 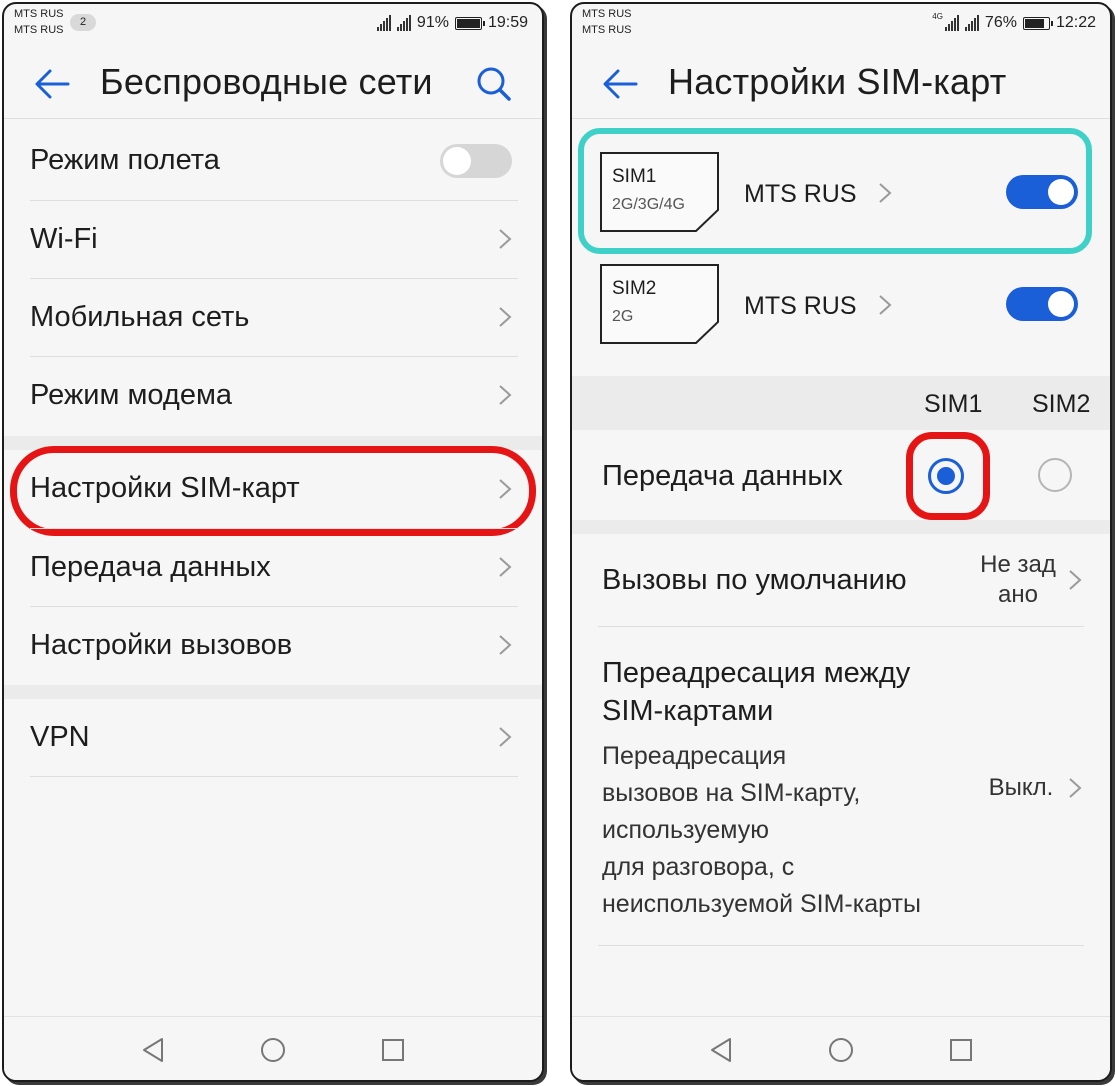 I want to click on sim-network: 2G, so click(x=623, y=316).